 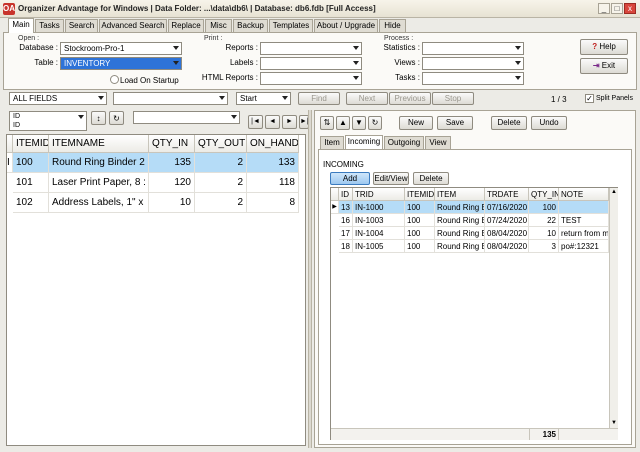 I want to click on tab-item: Item, so click(x=332, y=142).